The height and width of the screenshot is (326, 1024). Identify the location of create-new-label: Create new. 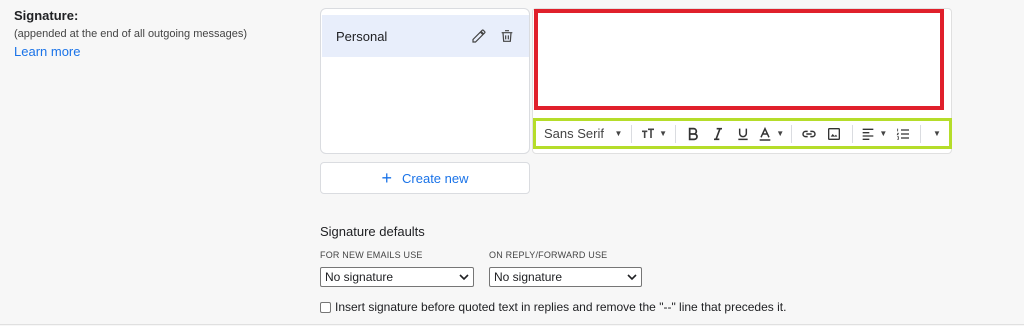
(435, 178).